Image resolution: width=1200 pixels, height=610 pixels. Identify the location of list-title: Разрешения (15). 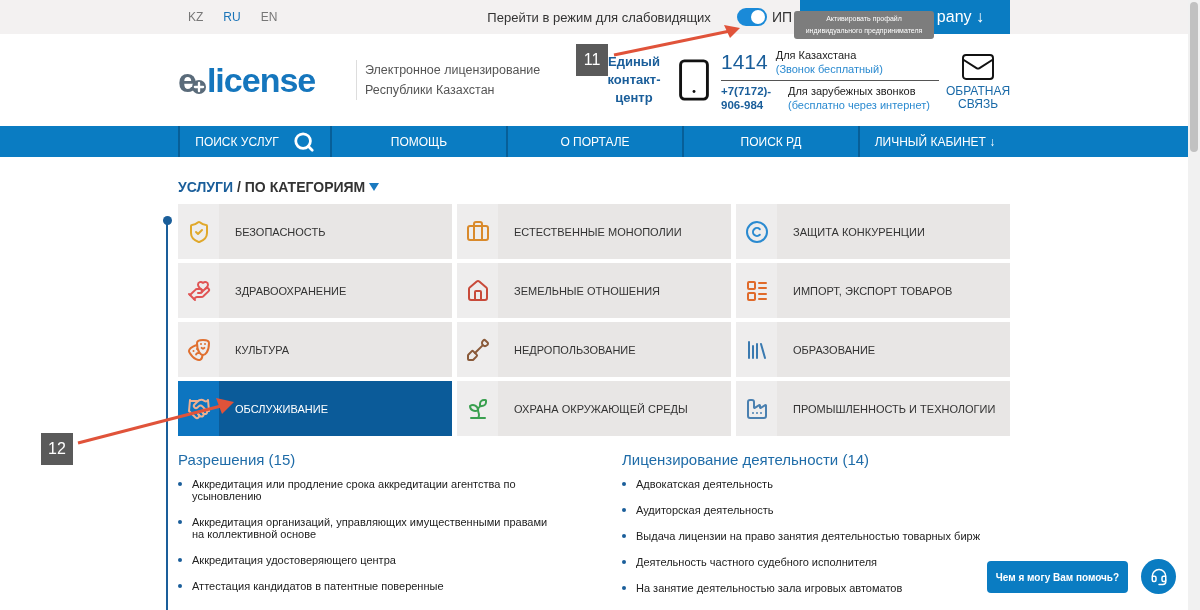
(237, 459).